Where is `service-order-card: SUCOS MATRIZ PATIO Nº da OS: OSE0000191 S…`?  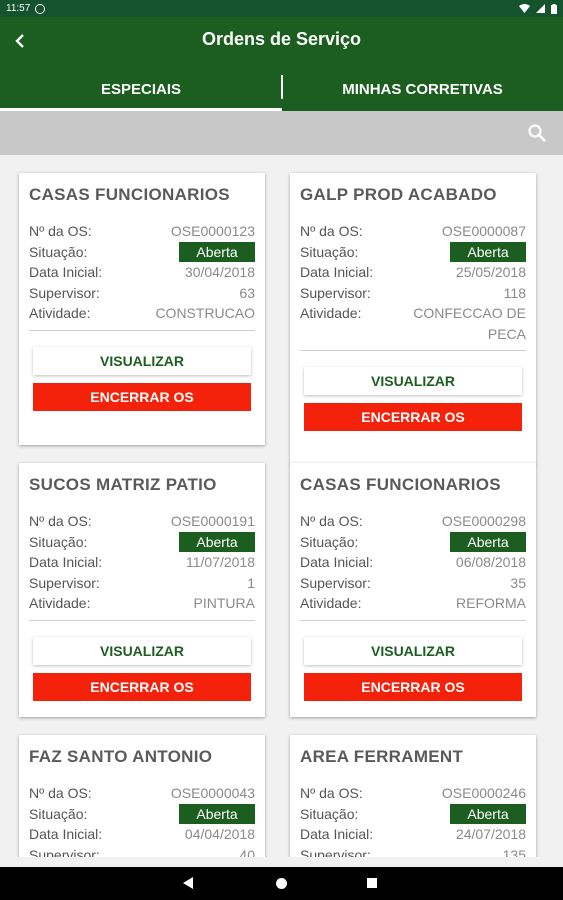 service-order-card: SUCOS MATRIZ PATIO Nº da OS: OSE0000191 S… is located at coordinates (142, 590).